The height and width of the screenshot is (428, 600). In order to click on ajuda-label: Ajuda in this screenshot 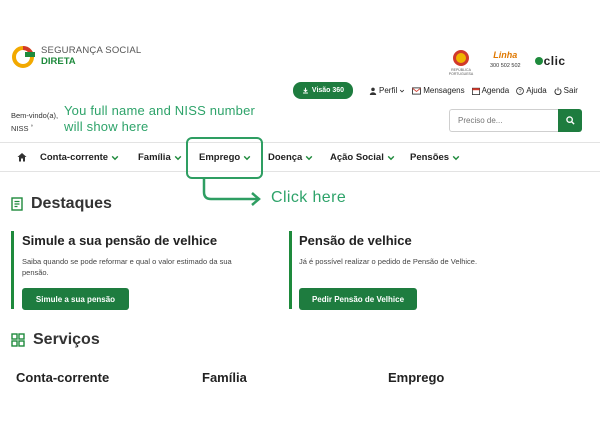, I will do `click(536, 90)`.